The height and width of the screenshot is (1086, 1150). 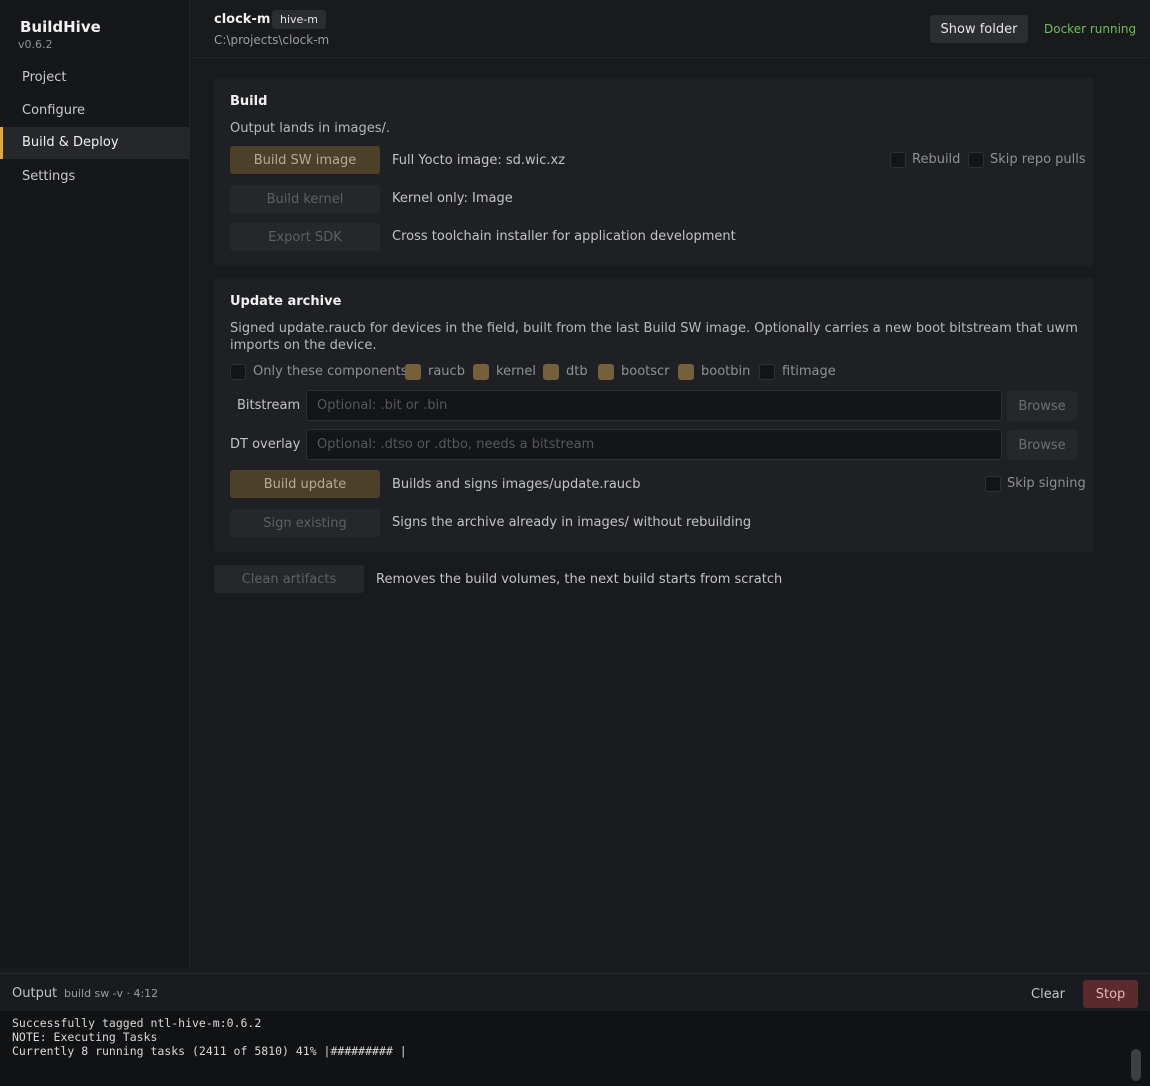 What do you see at coordinates (95, 177) in the screenshot?
I see `sidebar-item-settings: Settings` at bounding box center [95, 177].